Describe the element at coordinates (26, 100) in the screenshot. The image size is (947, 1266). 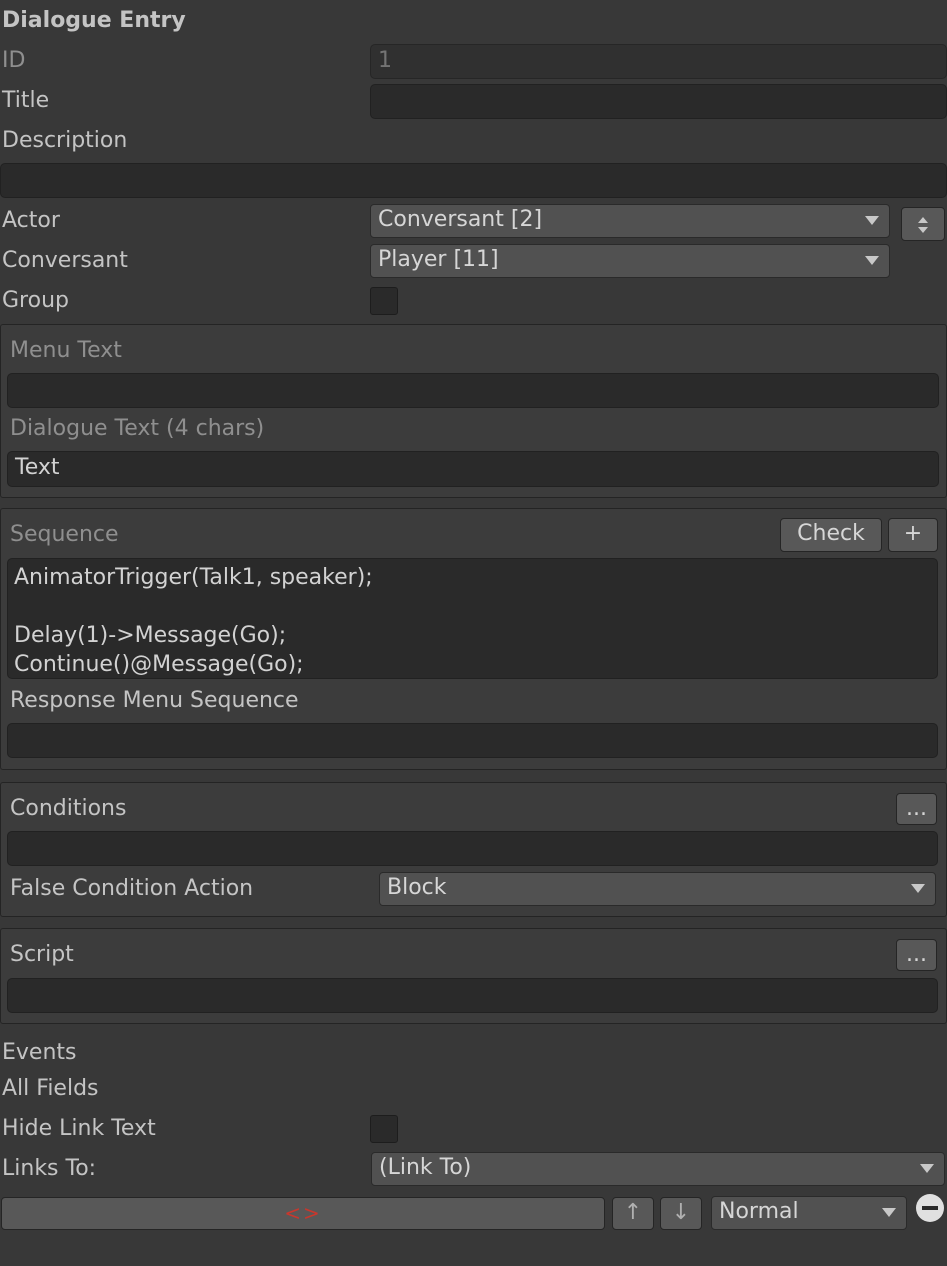
I see `title-label: Title` at that location.